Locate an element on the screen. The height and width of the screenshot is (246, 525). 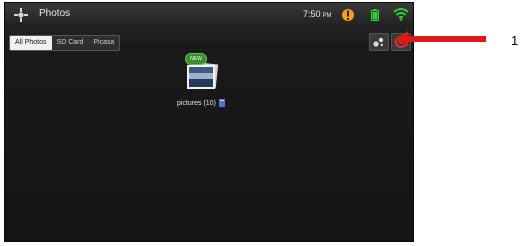
sd-card-icon is located at coordinates (221, 103).